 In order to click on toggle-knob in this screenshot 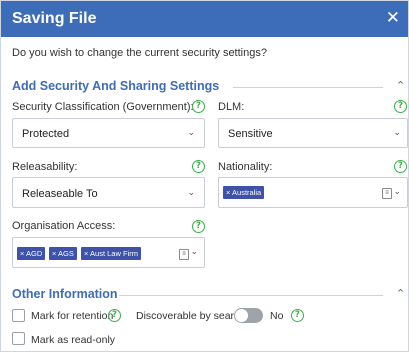, I will do `click(241, 315)`.